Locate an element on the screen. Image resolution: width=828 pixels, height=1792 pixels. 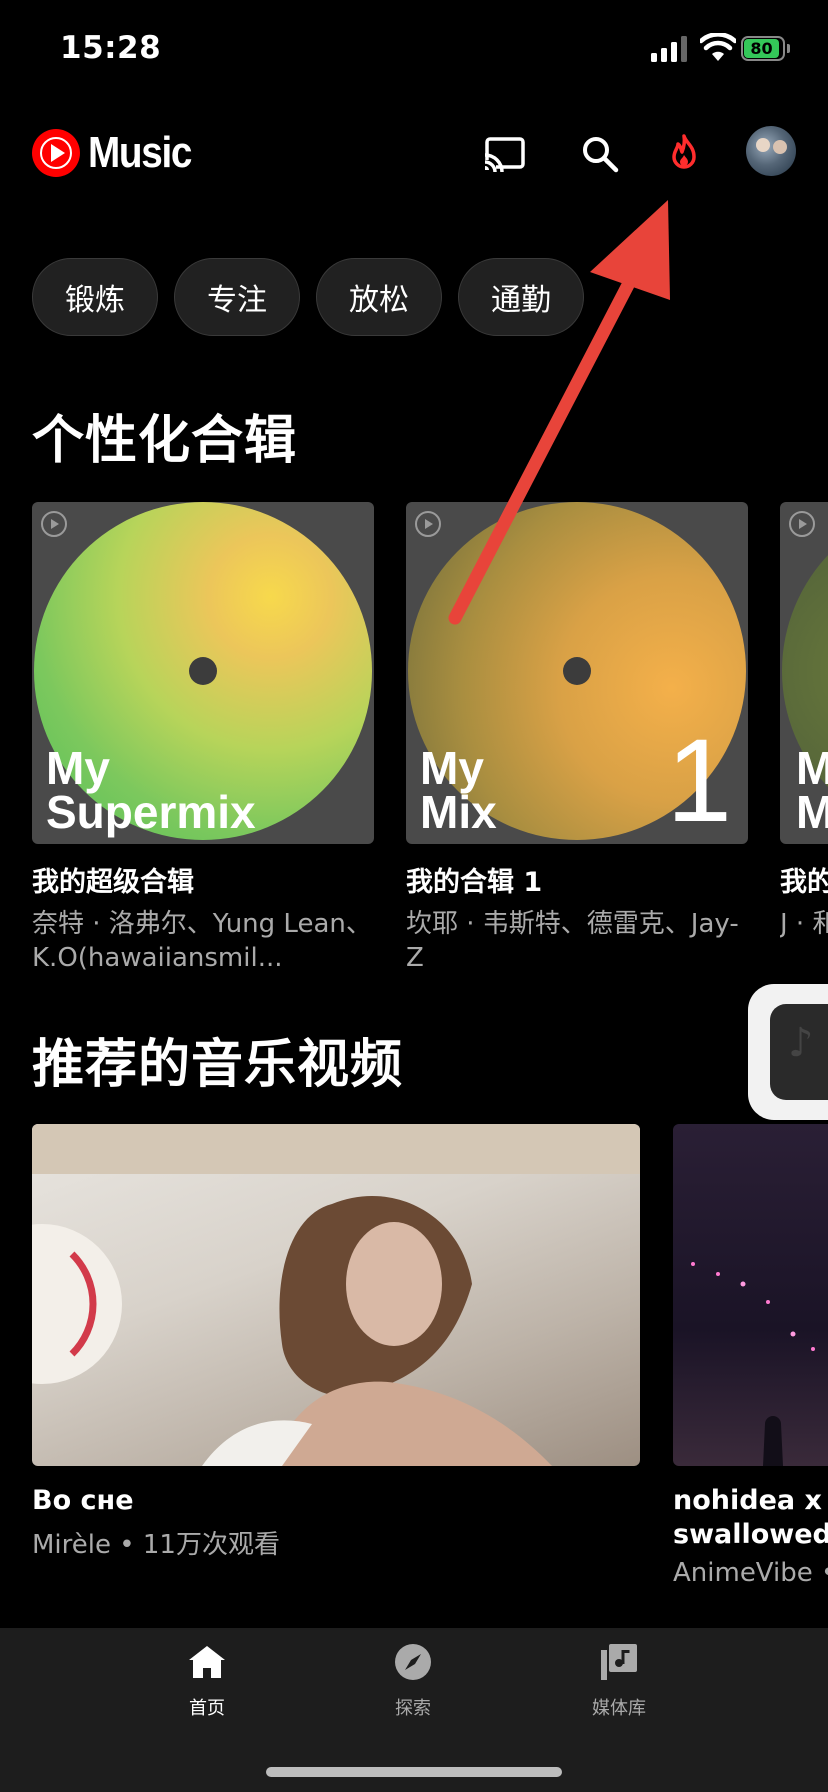
cast-icon is located at coordinates (504, 154).